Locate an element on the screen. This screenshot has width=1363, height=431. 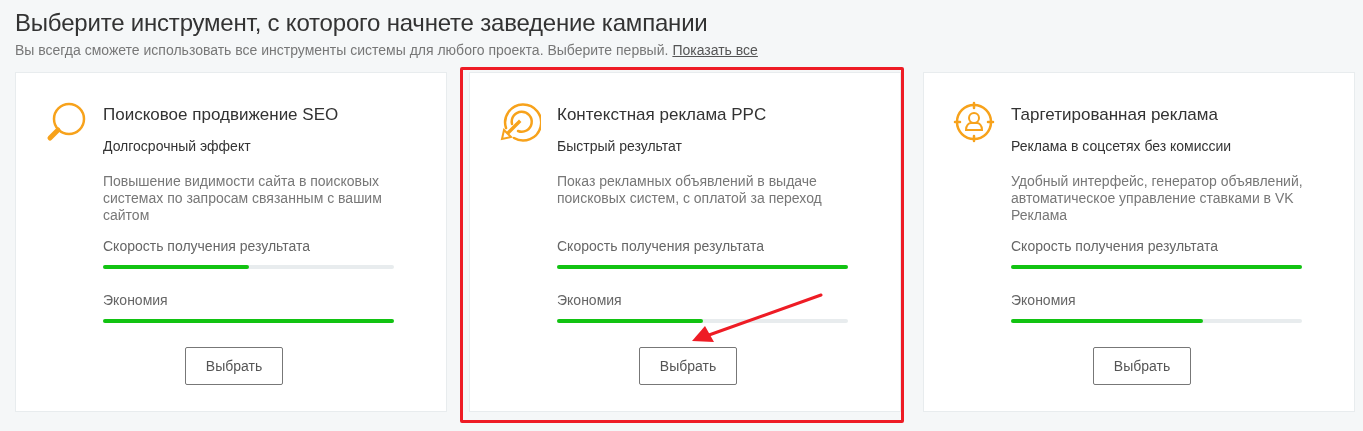
card-title: Таргетированная реклама is located at coordinates (1115, 115).